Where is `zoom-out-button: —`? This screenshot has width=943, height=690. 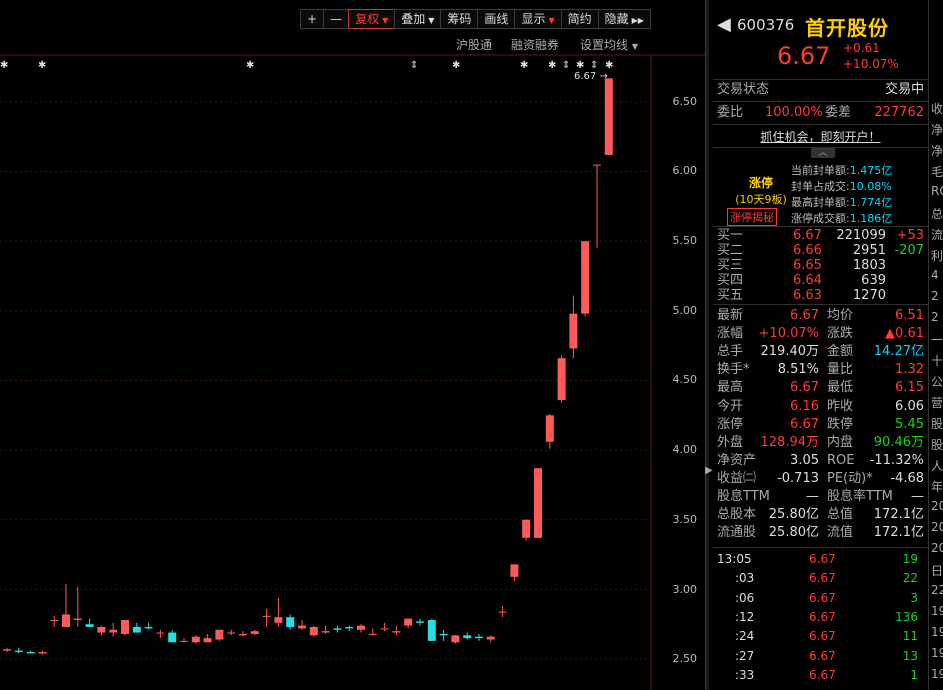
zoom-out-button: — is located at coordinates (336, 19).